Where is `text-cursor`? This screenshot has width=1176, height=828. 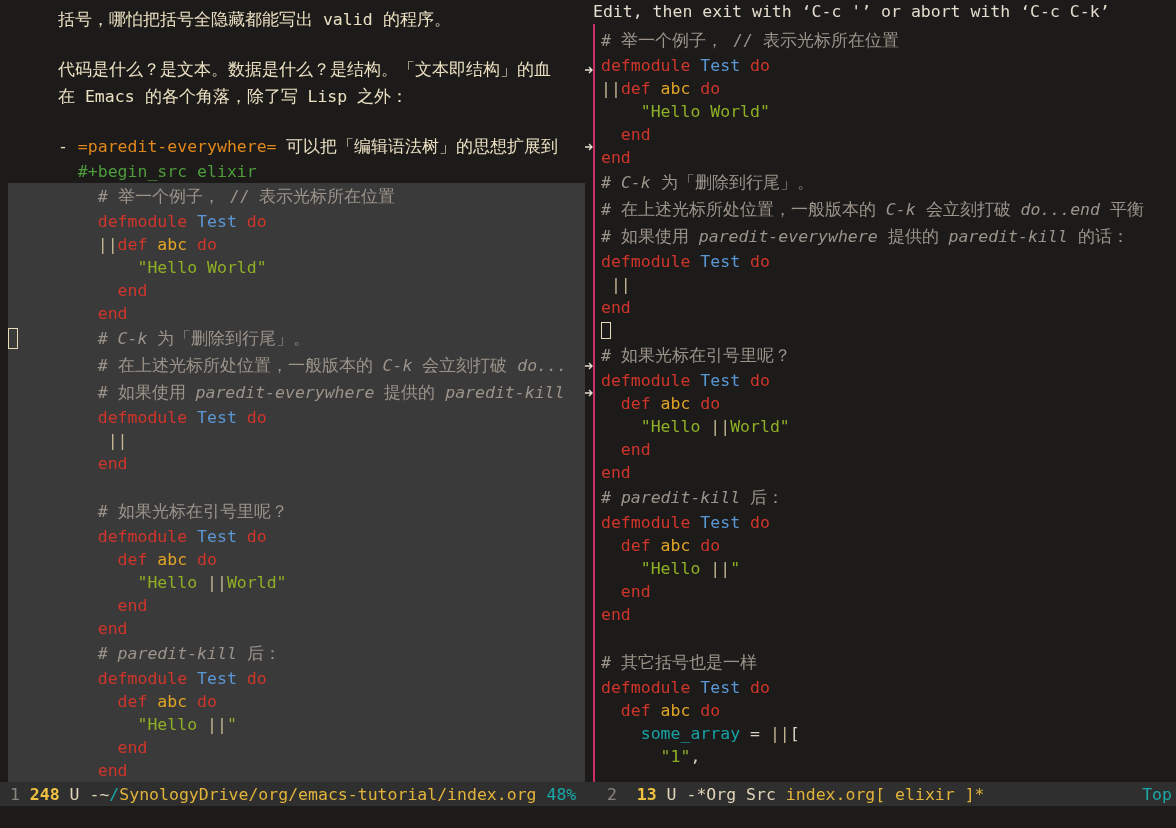 text-cursor is located at coordinates (606, 330).